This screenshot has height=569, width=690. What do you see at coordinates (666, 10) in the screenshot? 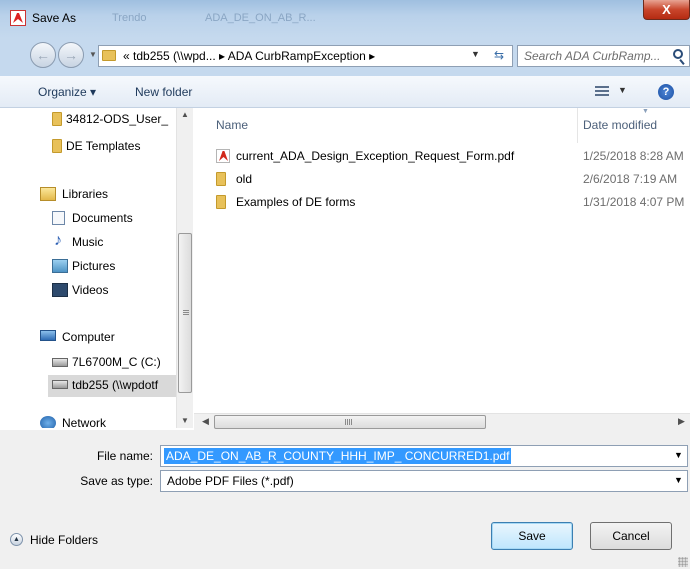
I see `close-button: X` at bounding box center [666, 10].